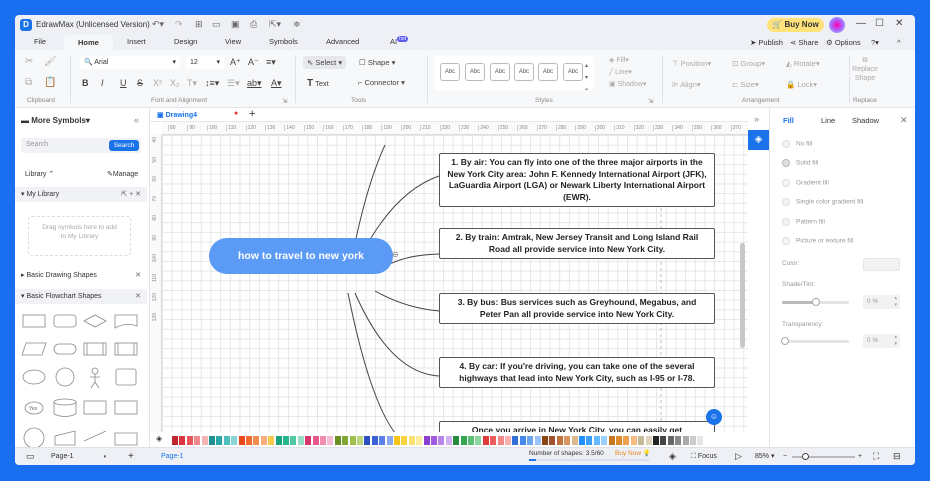 This screenshot has height=481, width=930. What do you see at coordinates (81, 296) in the screenshot?
I see `basic-flowchart-shapes-section: ▾ Basic Flowchart Shapes ✕` at bounding box center [81, 296].